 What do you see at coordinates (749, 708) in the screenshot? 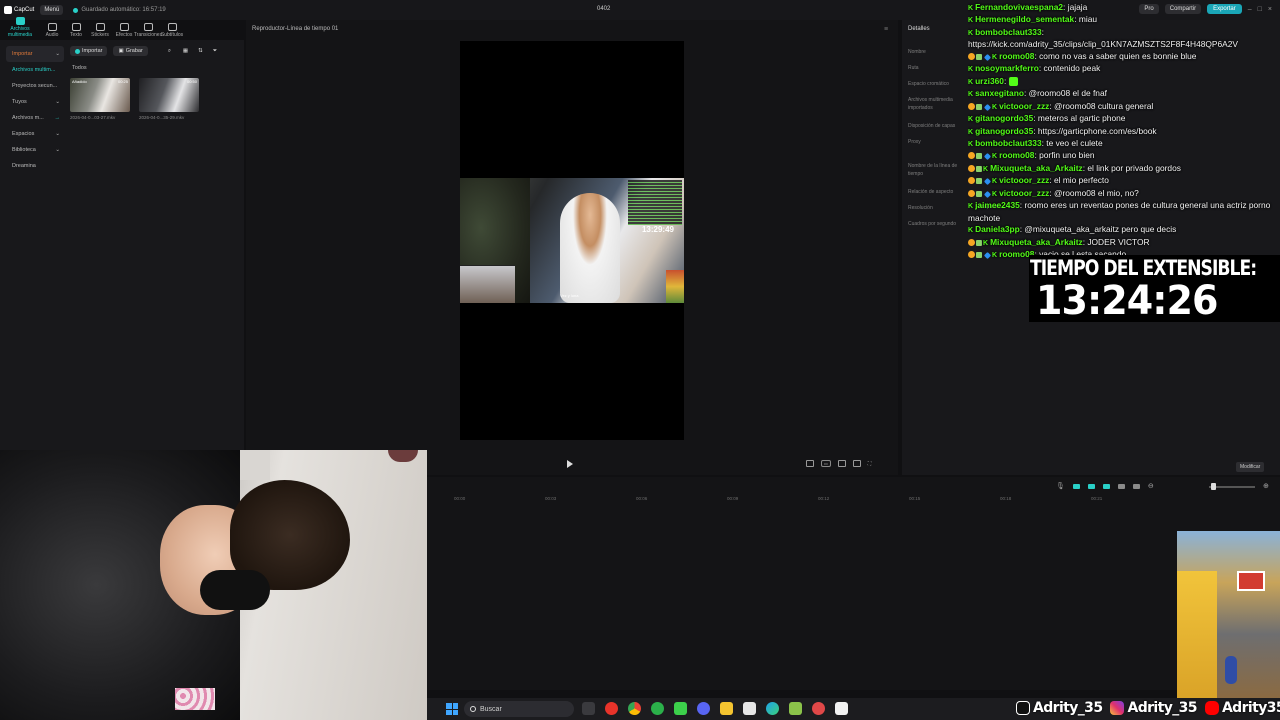
I see `mail-icon` at bounding box center [749, 708].